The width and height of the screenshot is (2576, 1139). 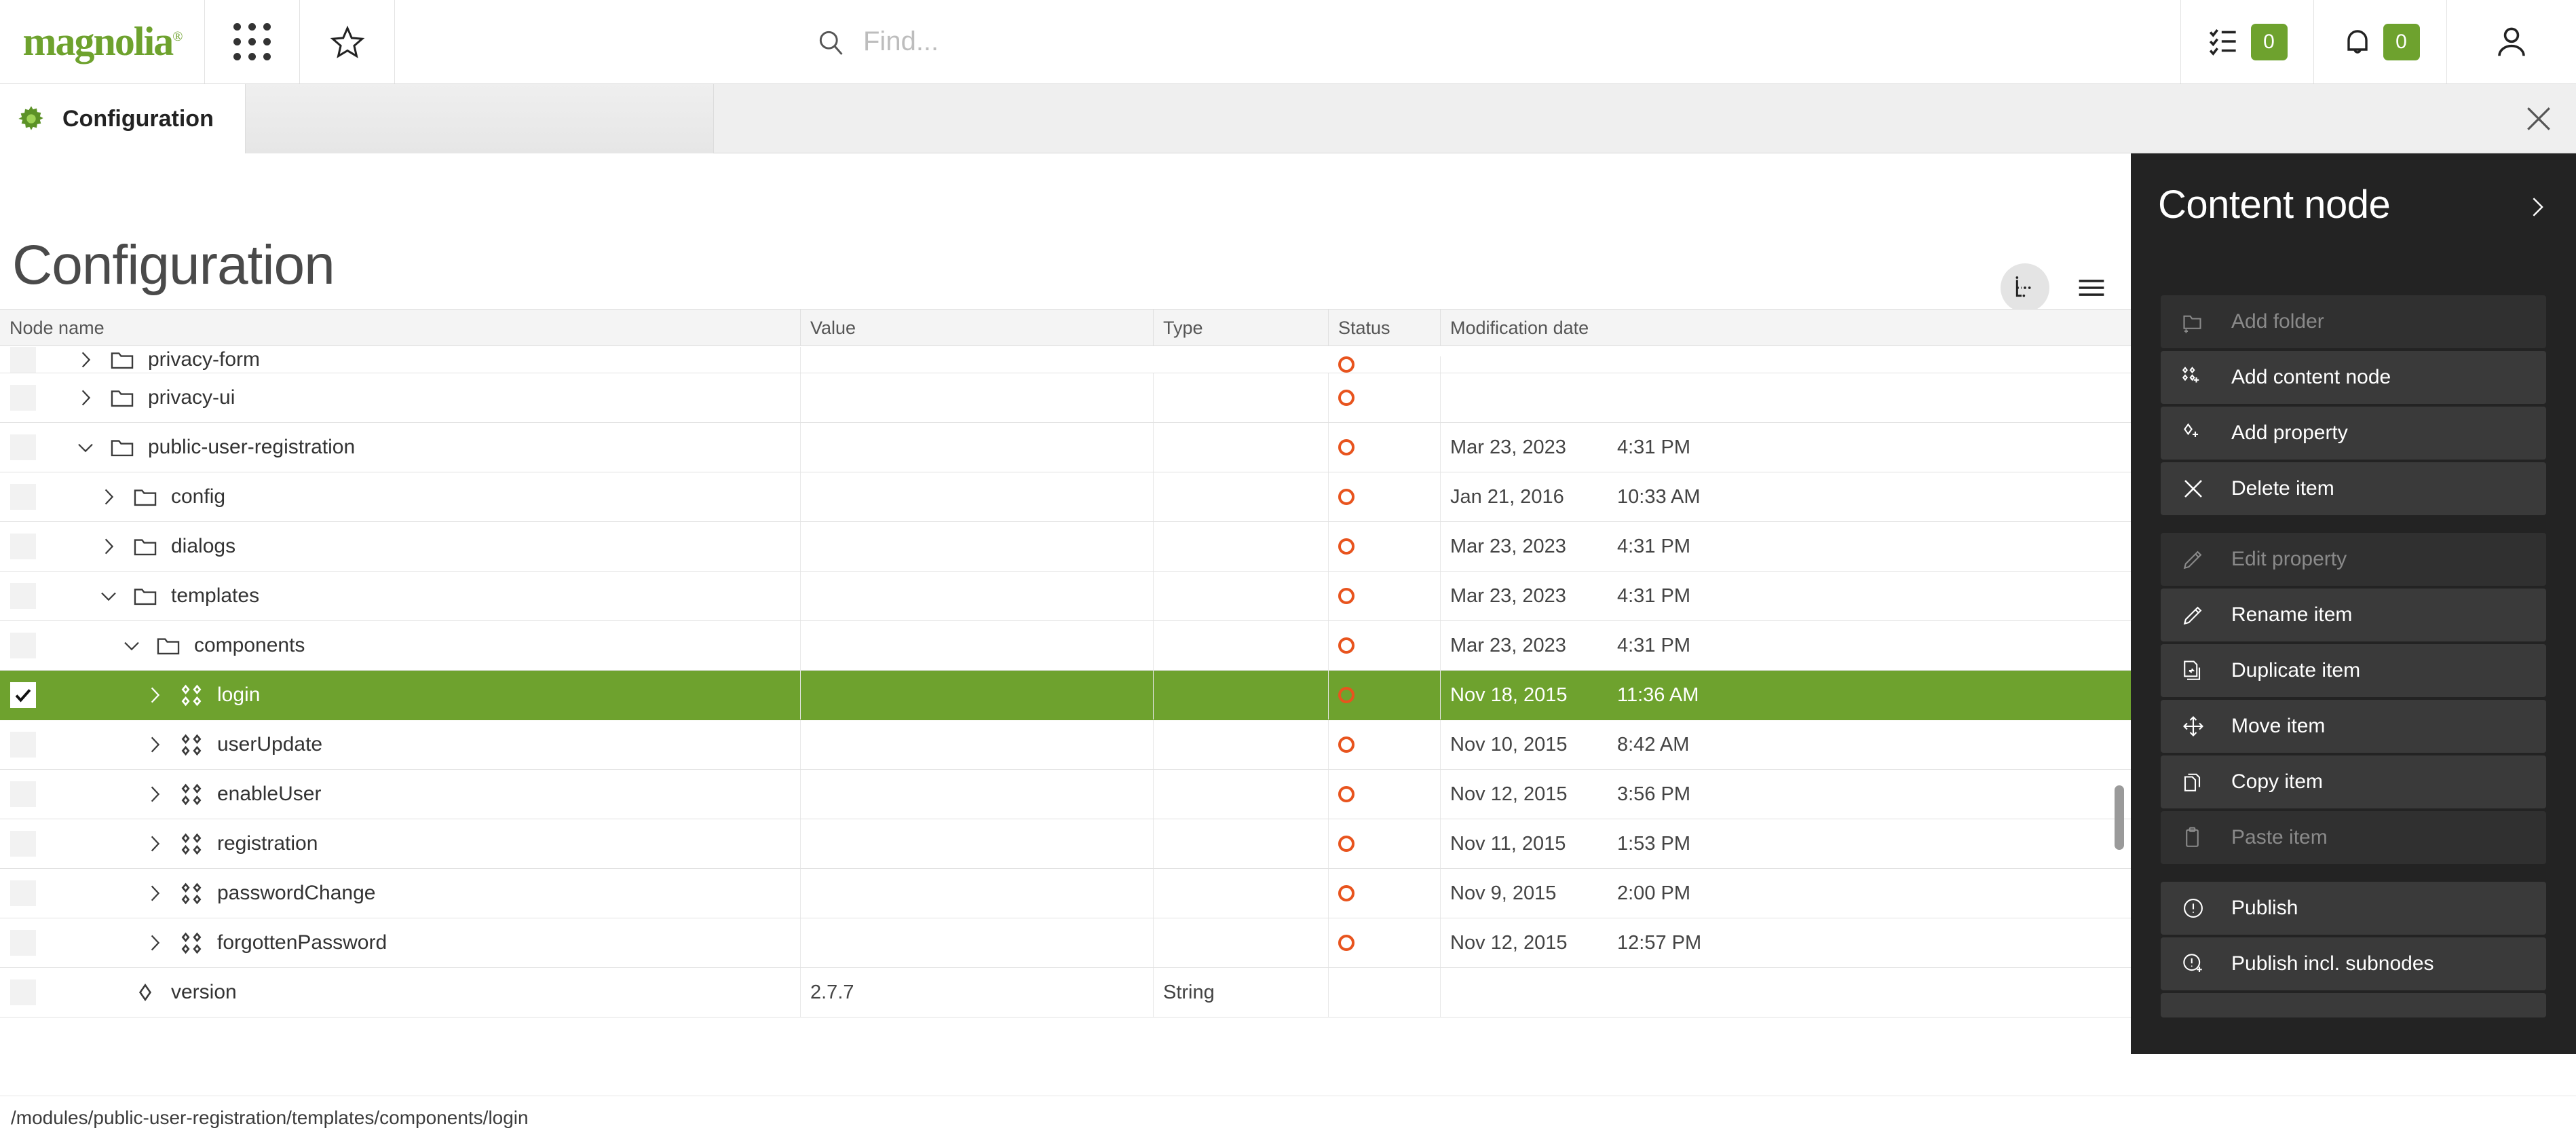 What do you see at coordinates (423, 546) in the screenshot?
I see `node-name-cell: dialogs` at bounding box center [423, 546].